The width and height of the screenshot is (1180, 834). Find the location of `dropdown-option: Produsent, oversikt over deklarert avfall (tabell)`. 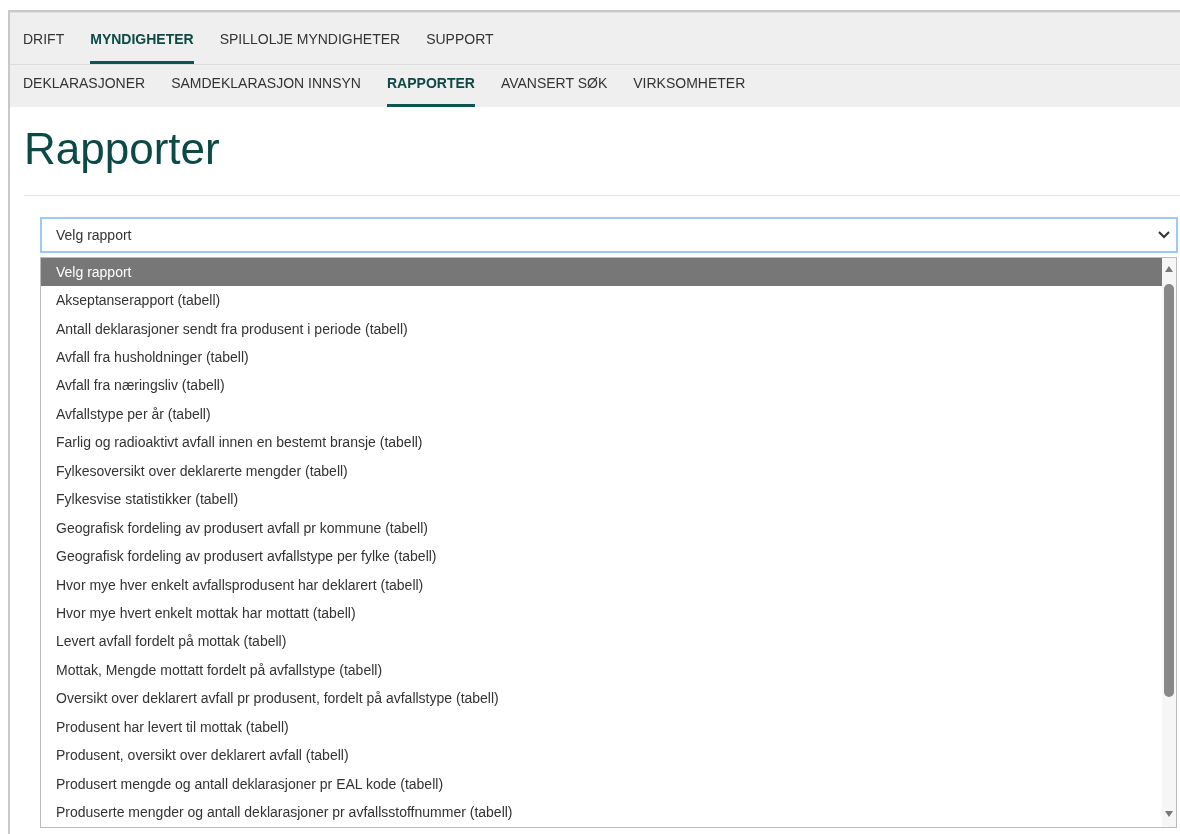

dropdown-option: Produsent, oversikt over deklarert avfall (tabell) is located at coordinates (601, 755).